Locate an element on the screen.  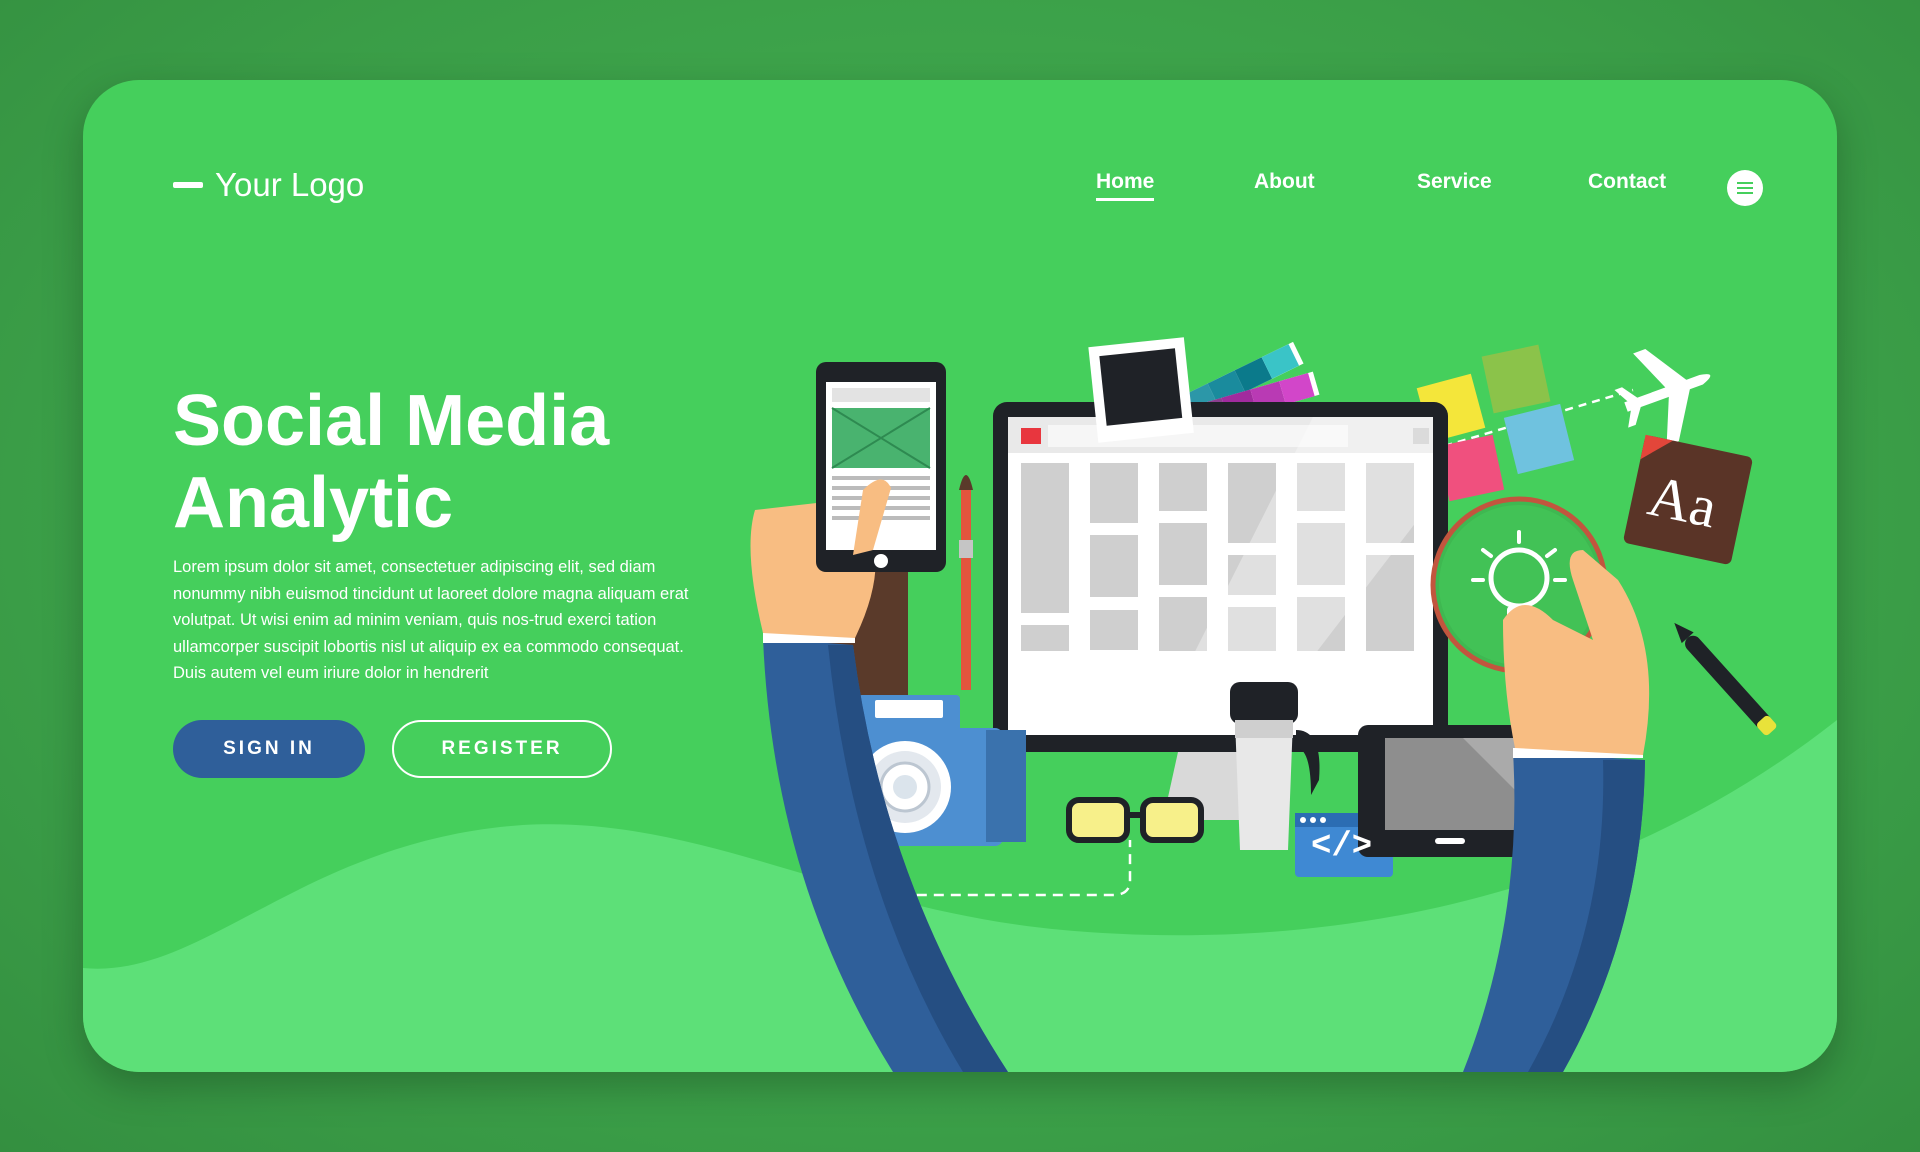
polaroid-photo is located at coordinates (1141, 390).